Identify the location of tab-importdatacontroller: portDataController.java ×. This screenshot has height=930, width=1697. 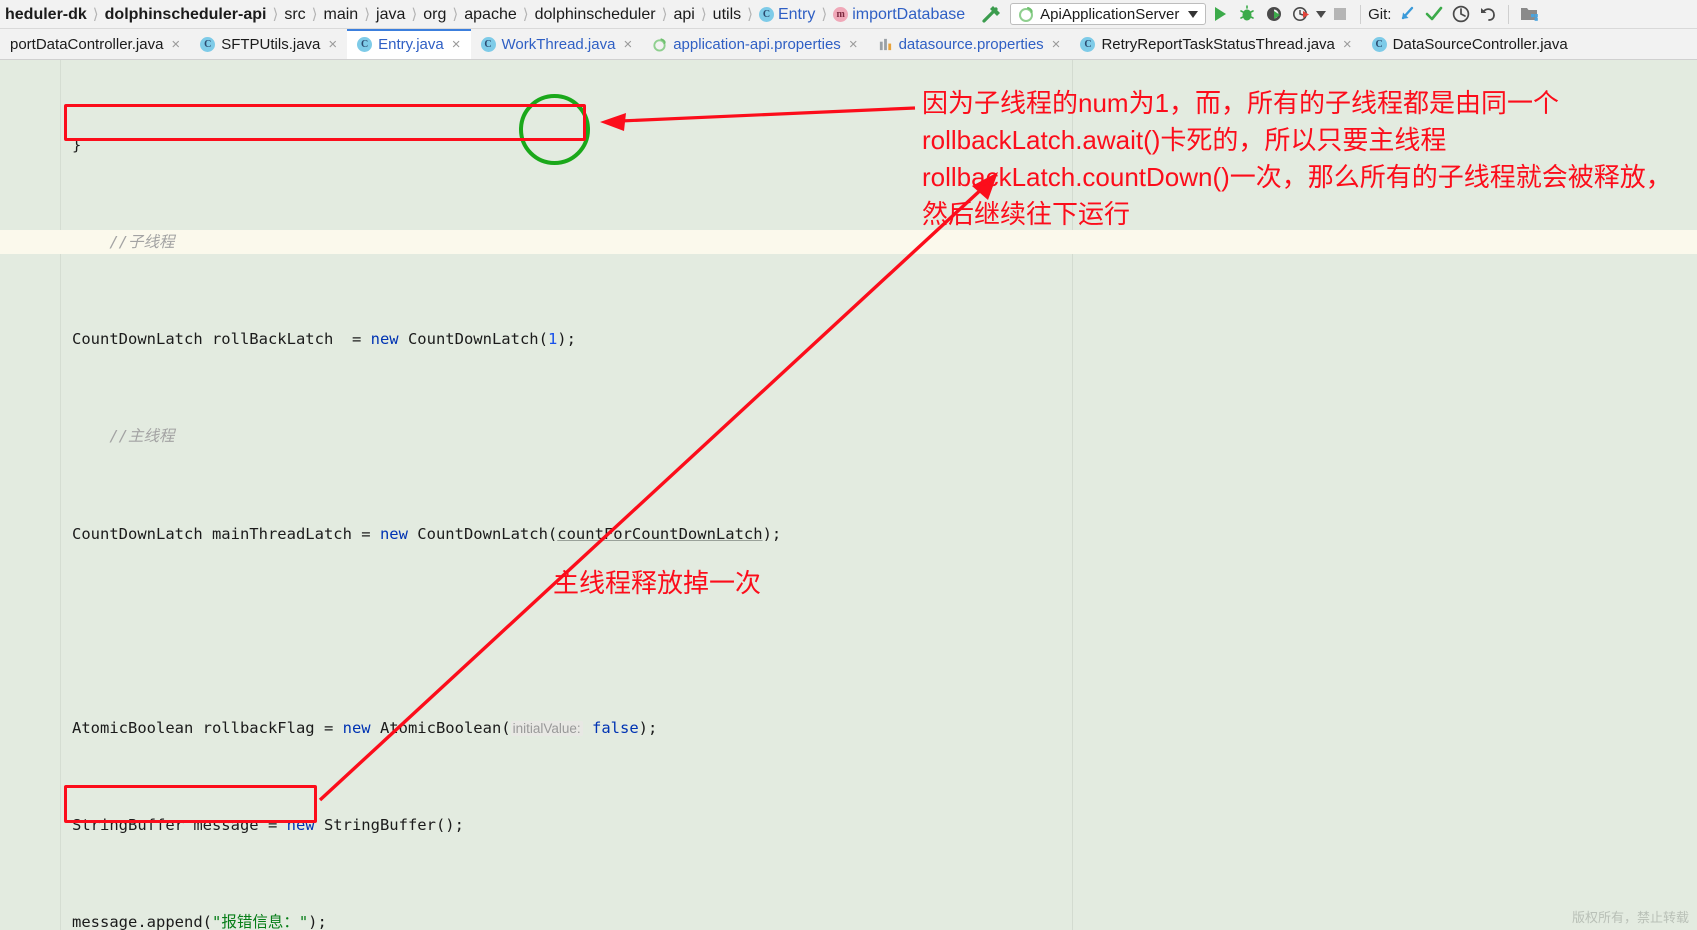
(95, 44).